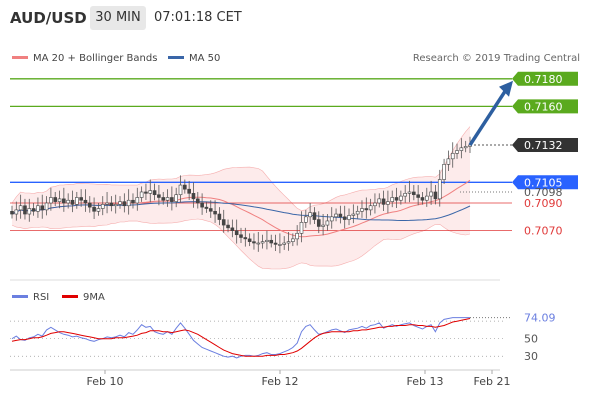 The image size is (590, 400). Describe the element at coordinates (95, 58) in the screenshot. I see `ma20-legend-label: MA 20 + Bollinger Bands` at that location.